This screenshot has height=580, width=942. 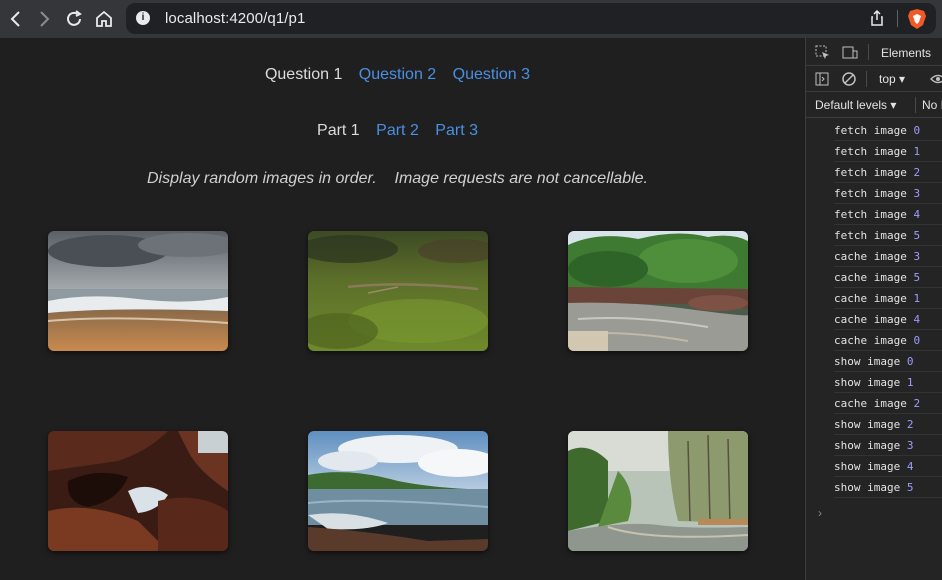 What do you see at coordinates (877, 18) in the screenshot?
I see `share-icon` at bounding box center [877, 18].